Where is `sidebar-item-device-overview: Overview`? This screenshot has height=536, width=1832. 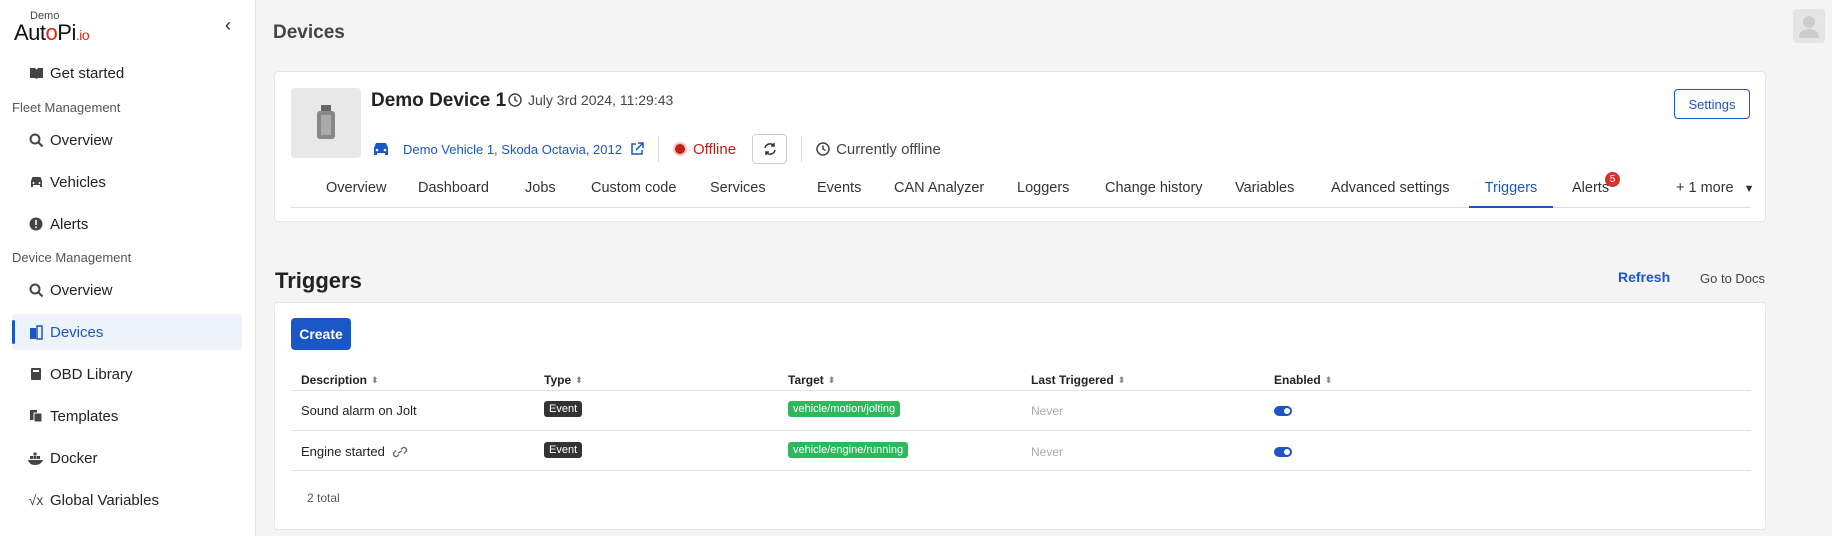
sidebar-item-device-overview: Overview is located at coordinates (127, 290).